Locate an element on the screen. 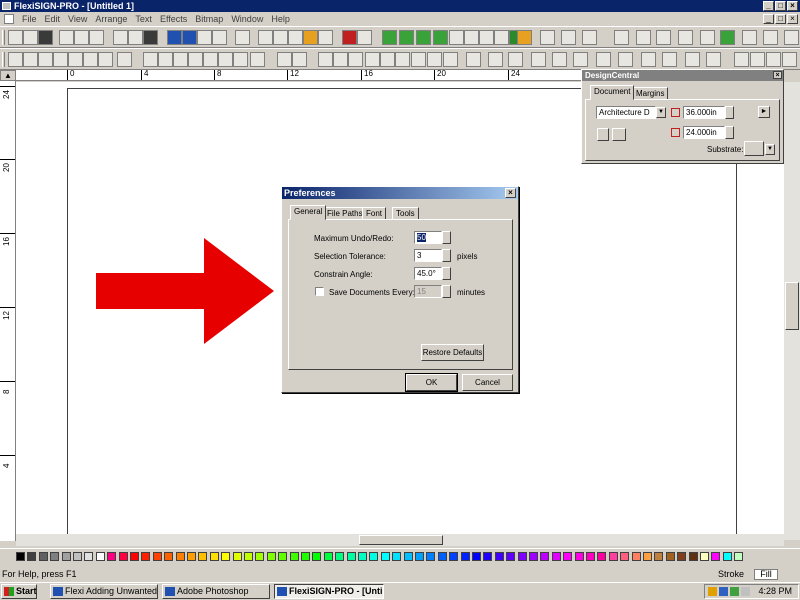 The image size is (800, 600). rectangle-tool-icon is located at coordinates (325, 59).